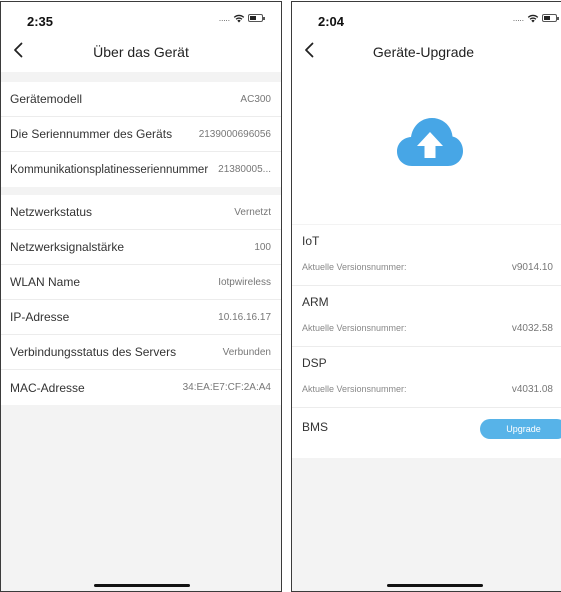 This screenshot has width=561, height=592. I want to click on upgrade-button: Upgrade, so click(520, 429).